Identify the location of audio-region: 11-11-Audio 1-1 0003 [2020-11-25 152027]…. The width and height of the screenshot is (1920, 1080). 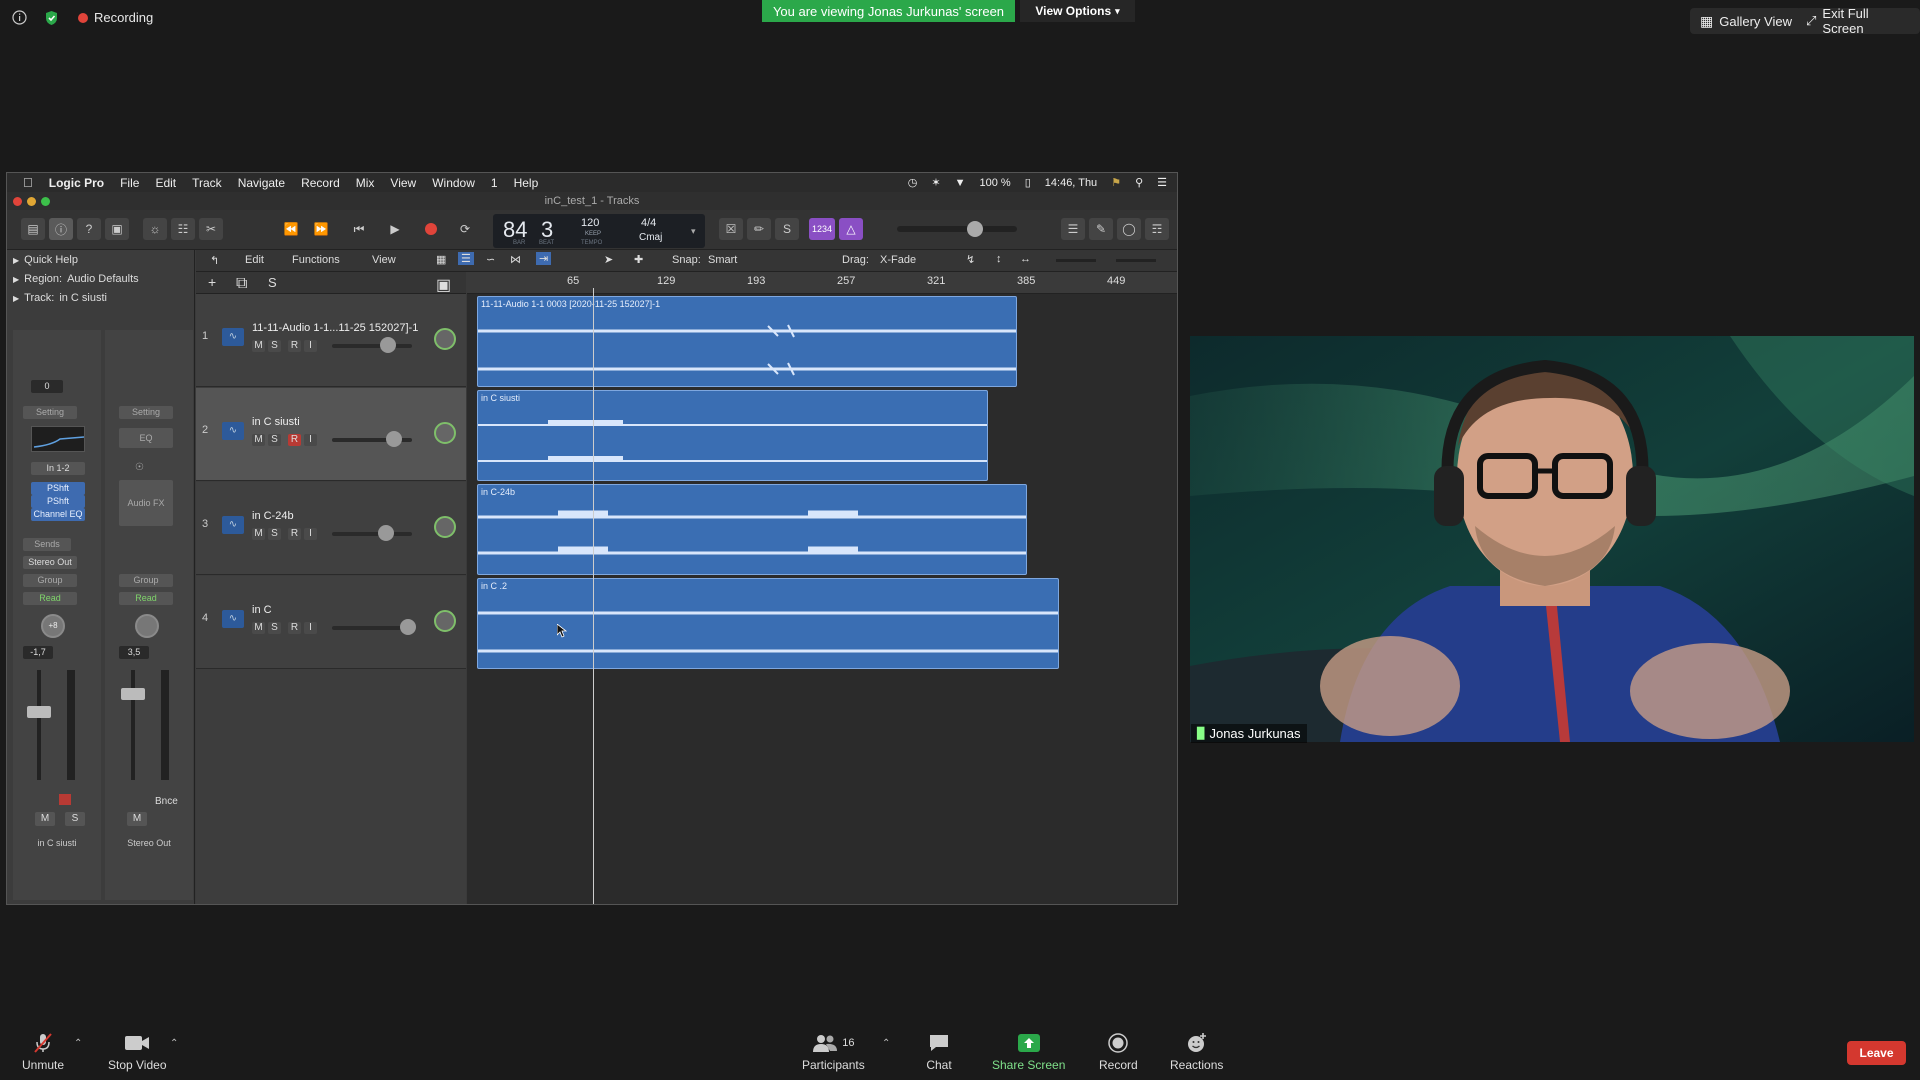
(747, 341).